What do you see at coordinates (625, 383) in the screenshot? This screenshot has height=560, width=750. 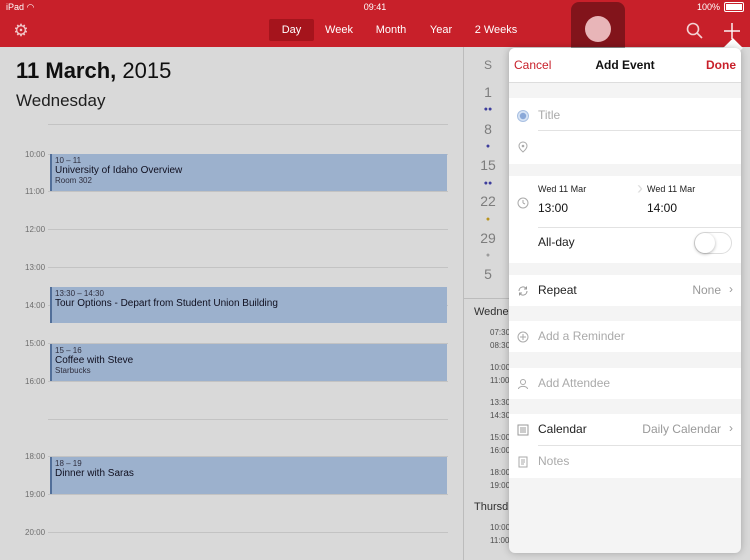 I see `attendee-row: Add Attendee` at bounding box center [625, 383].